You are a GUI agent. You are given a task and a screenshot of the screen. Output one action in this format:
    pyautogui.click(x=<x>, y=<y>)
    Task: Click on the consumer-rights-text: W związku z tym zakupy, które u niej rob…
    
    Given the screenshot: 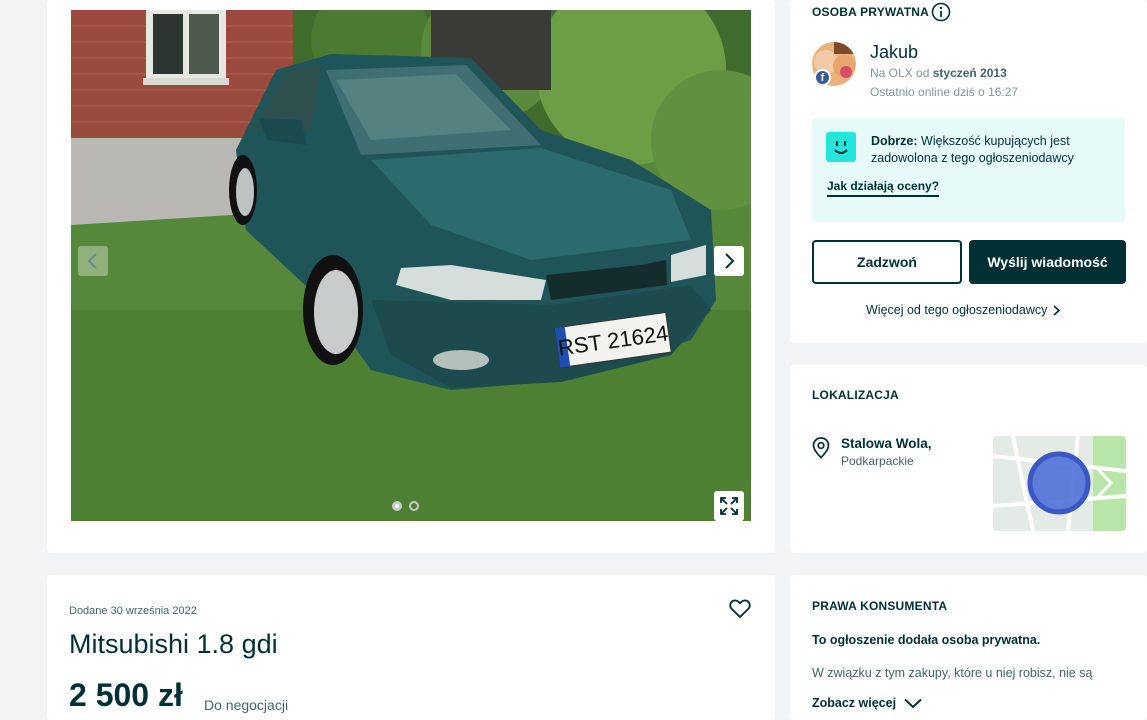 What is the action you would take?
    pyautogui.click(x=952, y=673)
    